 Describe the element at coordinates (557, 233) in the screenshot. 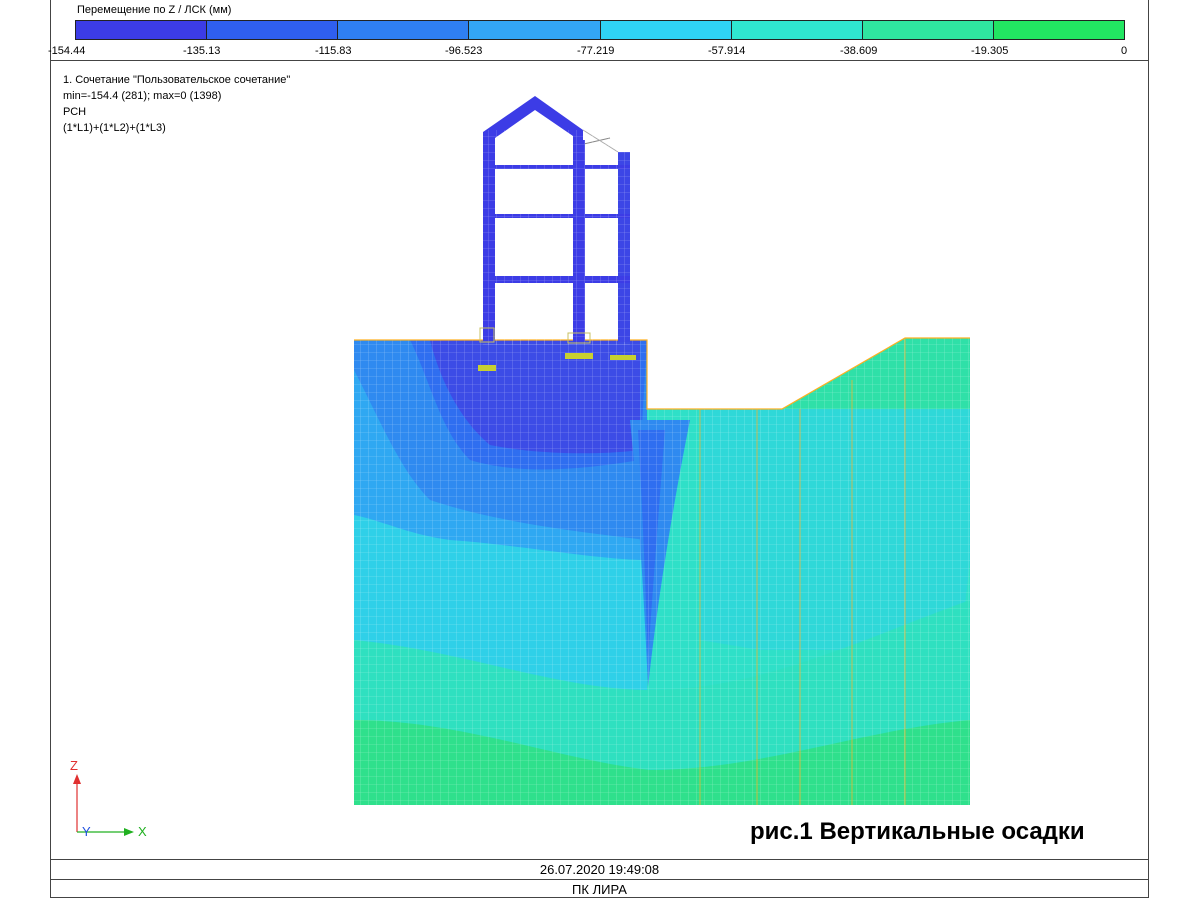

I see `building-frame` at that location.